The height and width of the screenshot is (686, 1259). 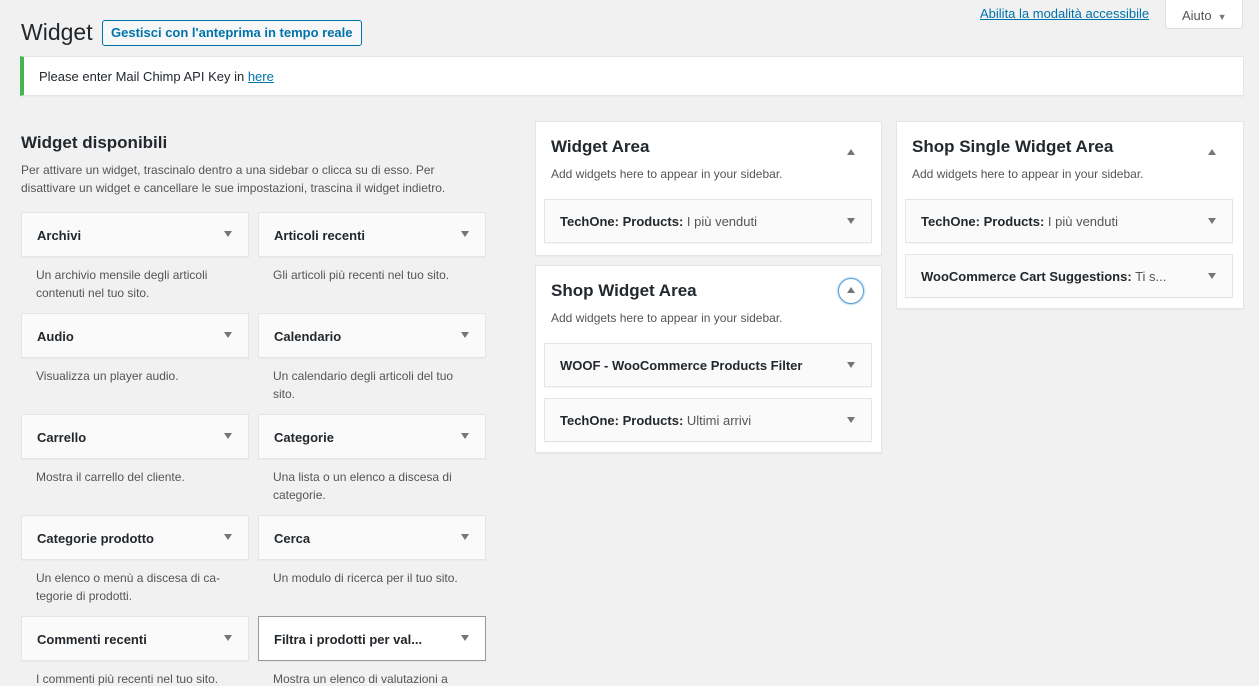 I want to click on widget-title: Calendario, so click(x=308, y=336).